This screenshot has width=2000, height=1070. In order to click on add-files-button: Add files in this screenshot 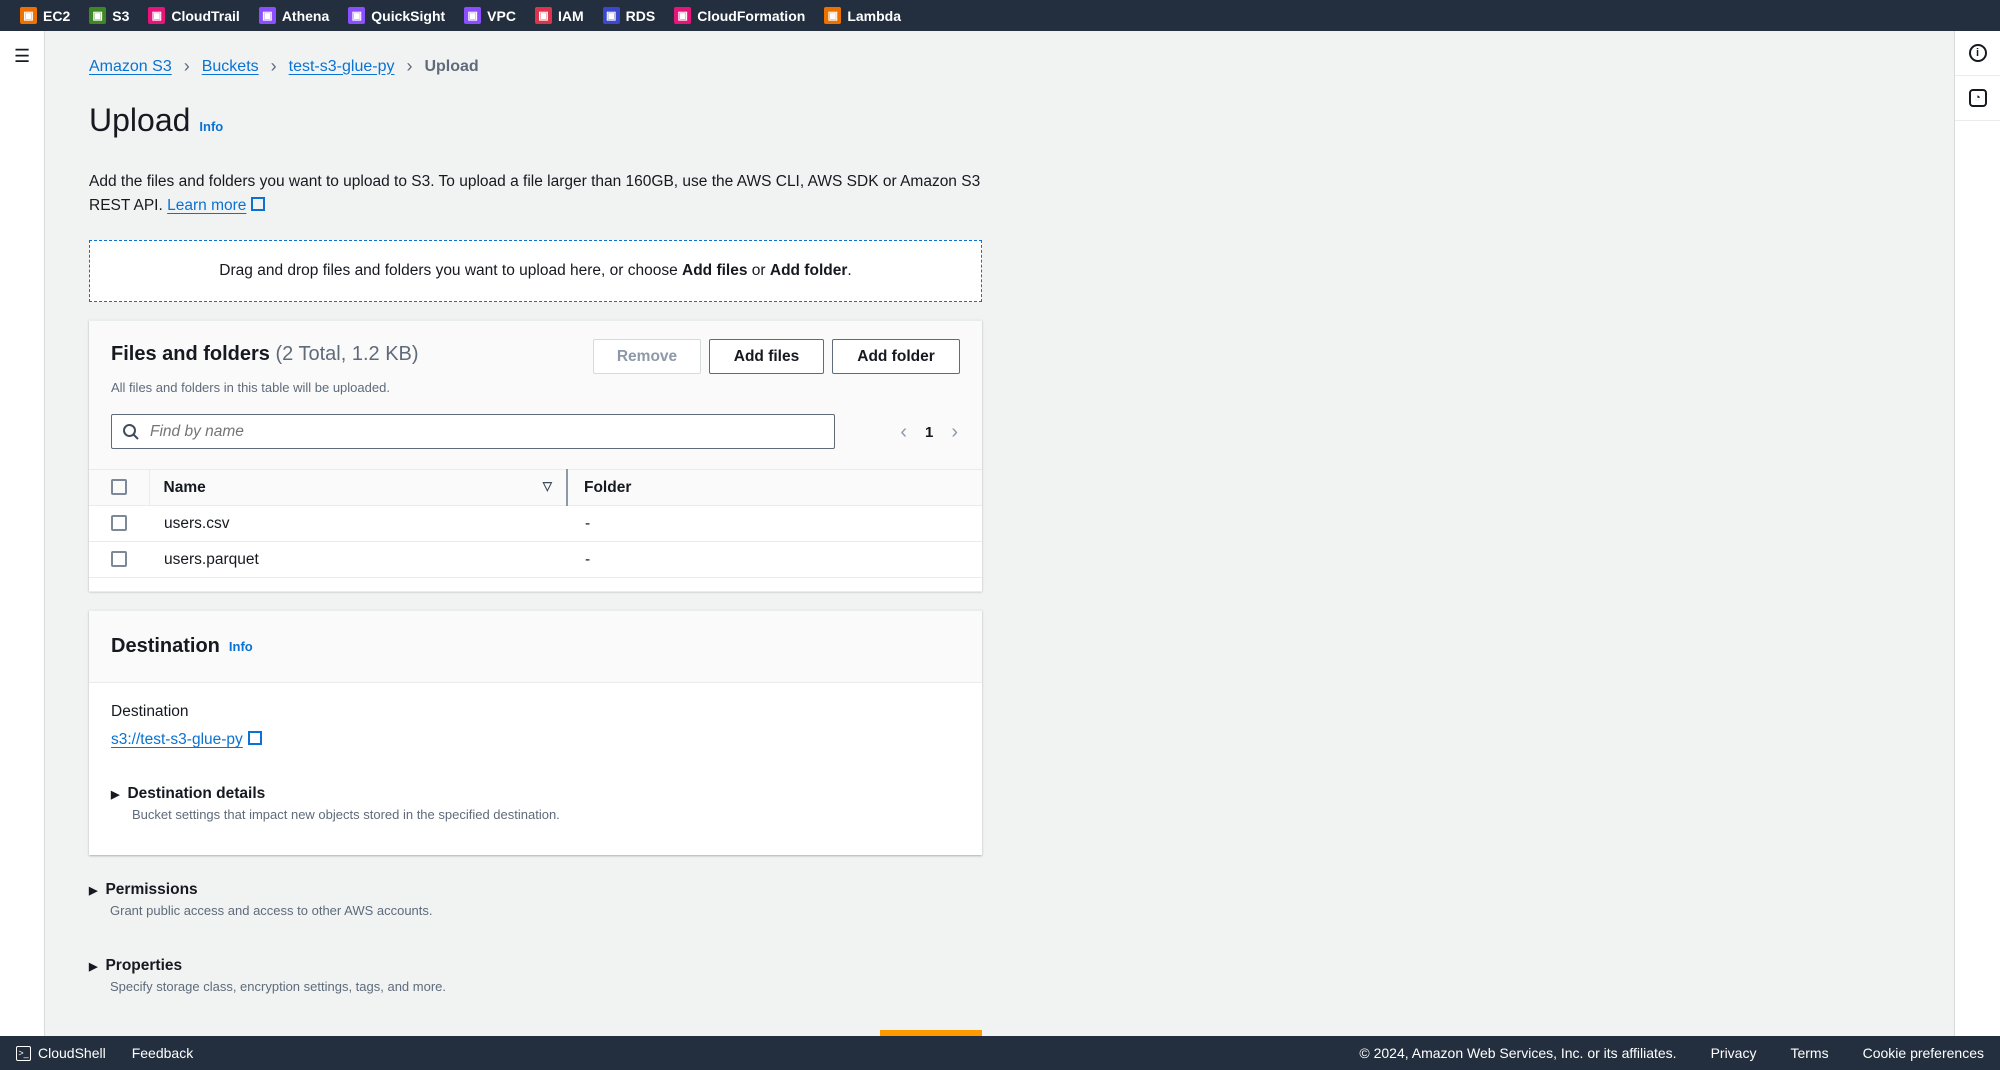, I will do `click(766, 356)`.